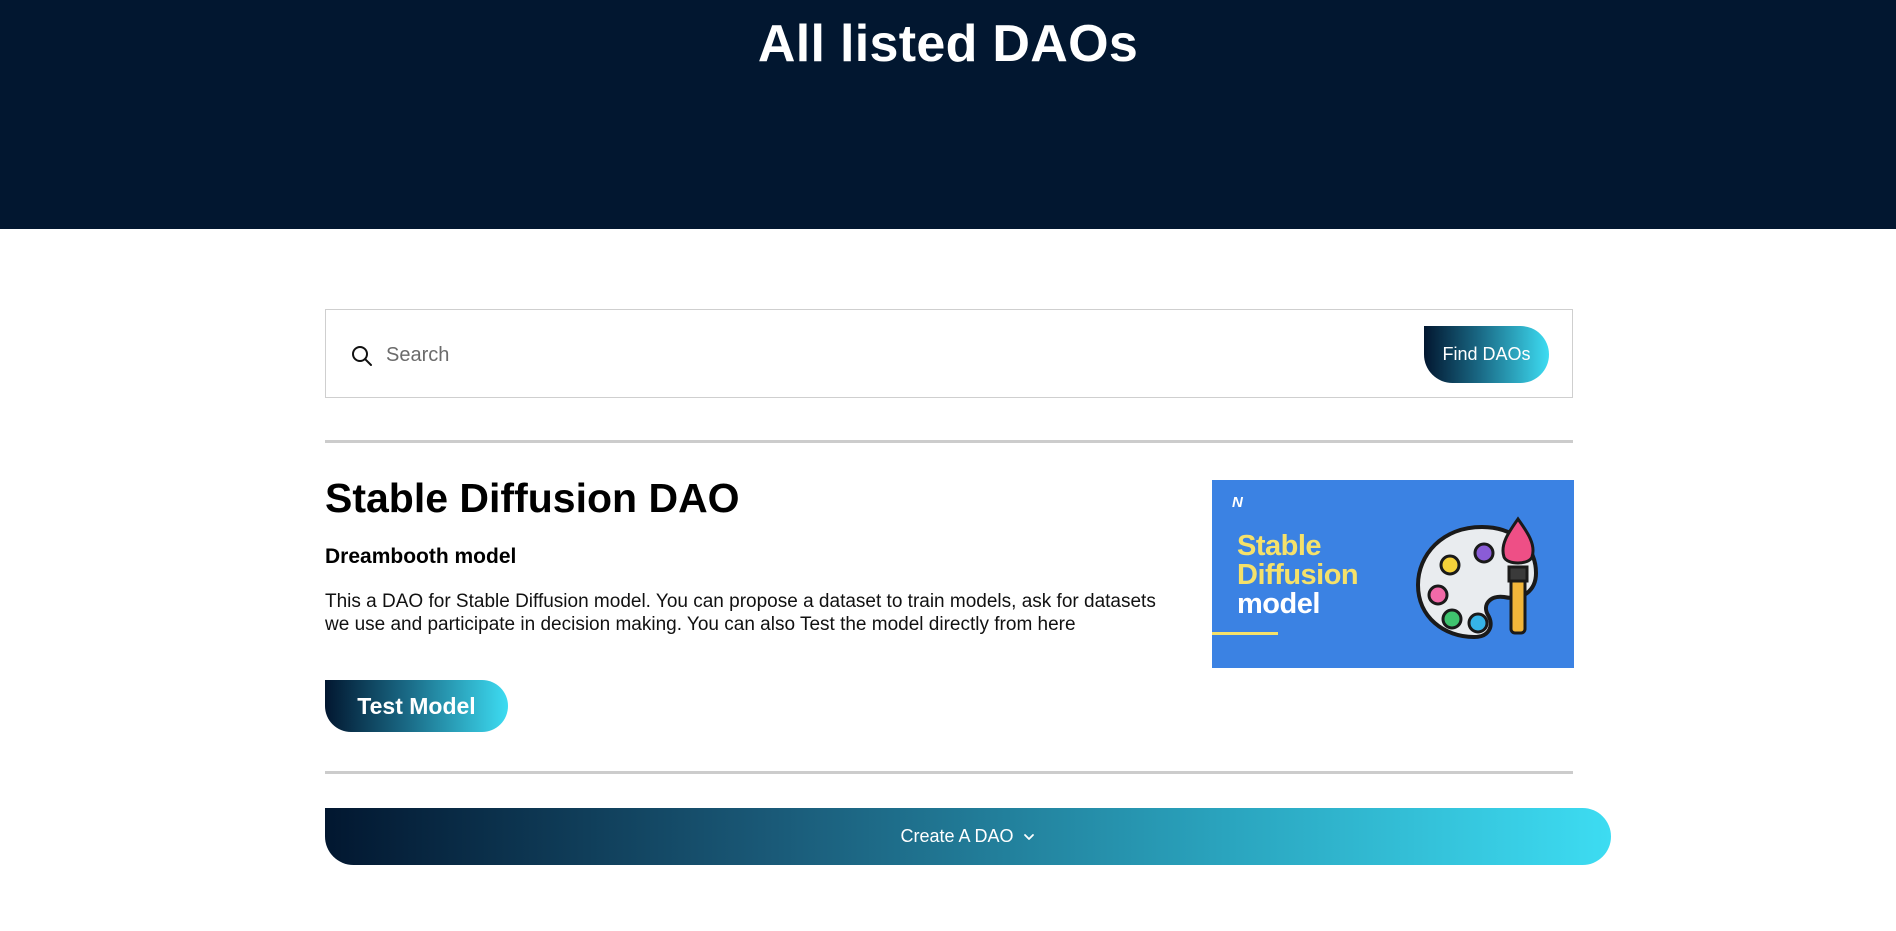 This screenshot has width=1896, height=931. Describe the element at coordinates (1028, 836) in the screenshot. I see `chevron-down-icon` at that location.